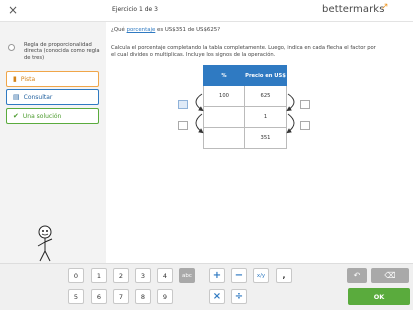  What do you see at coordinates (15, 78) in the screenshot?
I see `lightbulb-icon: ▮` at bounding box center [15, 78].